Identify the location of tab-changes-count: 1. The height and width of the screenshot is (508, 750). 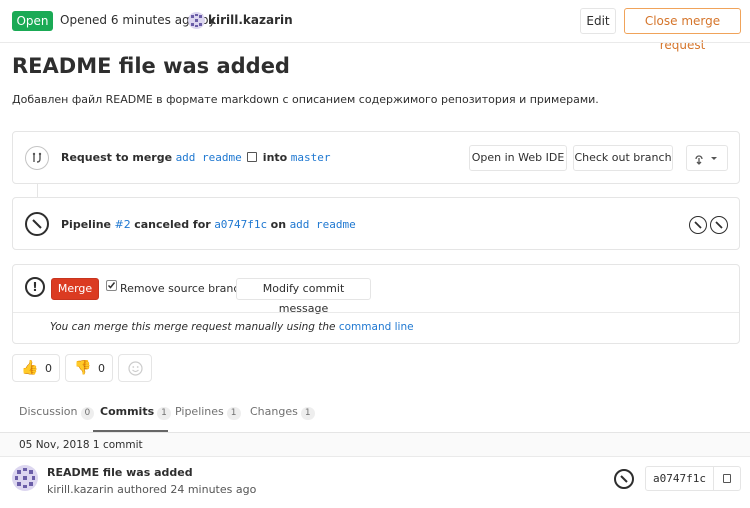
(307, 413).